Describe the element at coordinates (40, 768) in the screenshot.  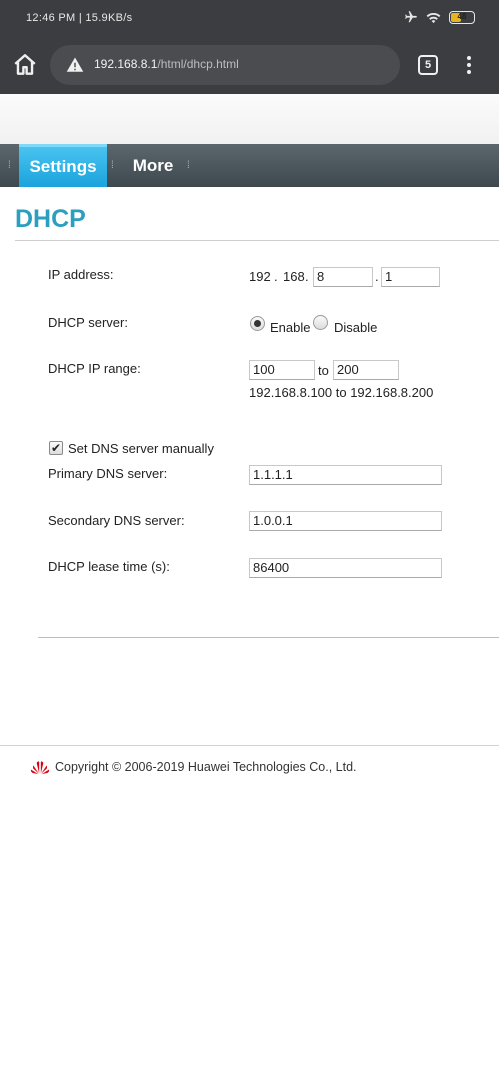
I see `huawei-logo-icon` at that location.